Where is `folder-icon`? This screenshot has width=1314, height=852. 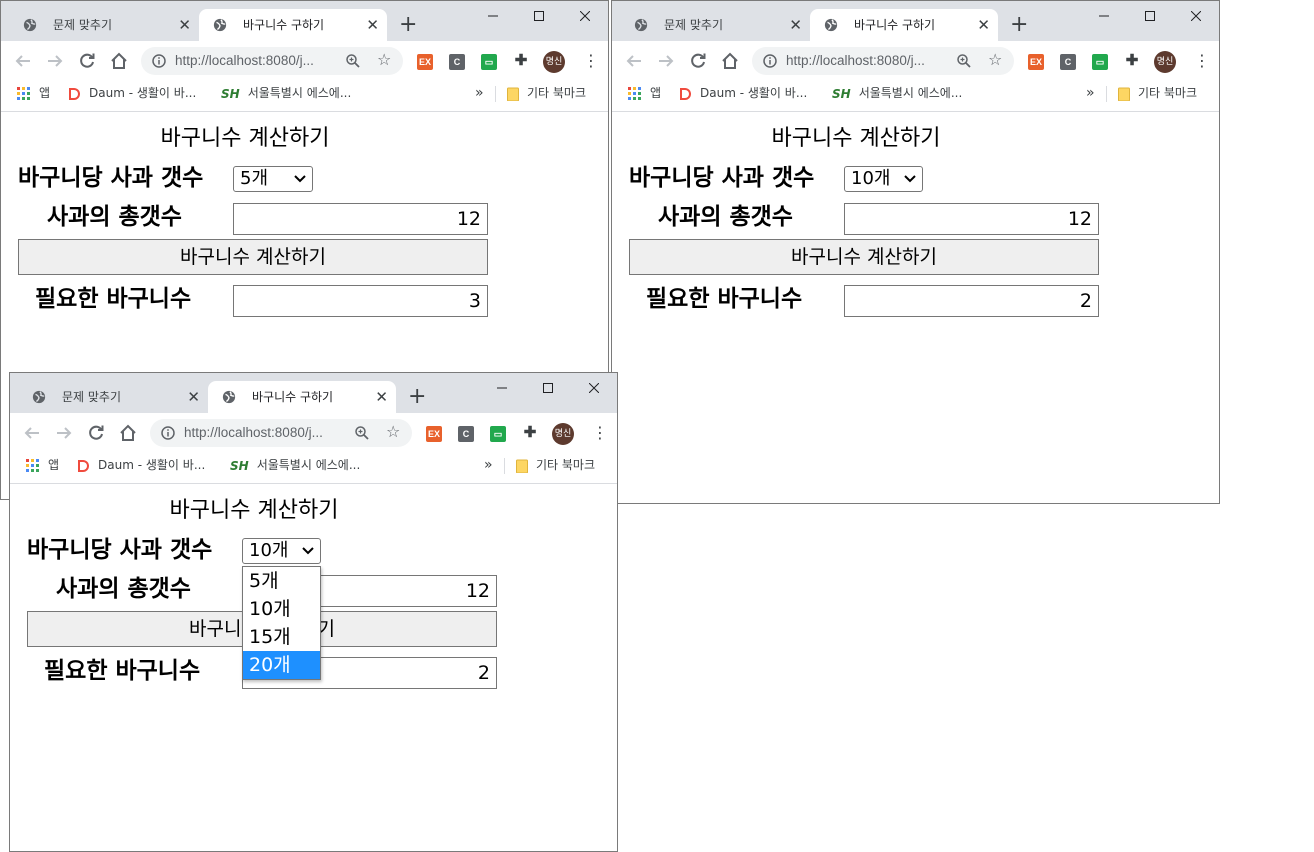 folder-icon is located at coordinates (522, 466).